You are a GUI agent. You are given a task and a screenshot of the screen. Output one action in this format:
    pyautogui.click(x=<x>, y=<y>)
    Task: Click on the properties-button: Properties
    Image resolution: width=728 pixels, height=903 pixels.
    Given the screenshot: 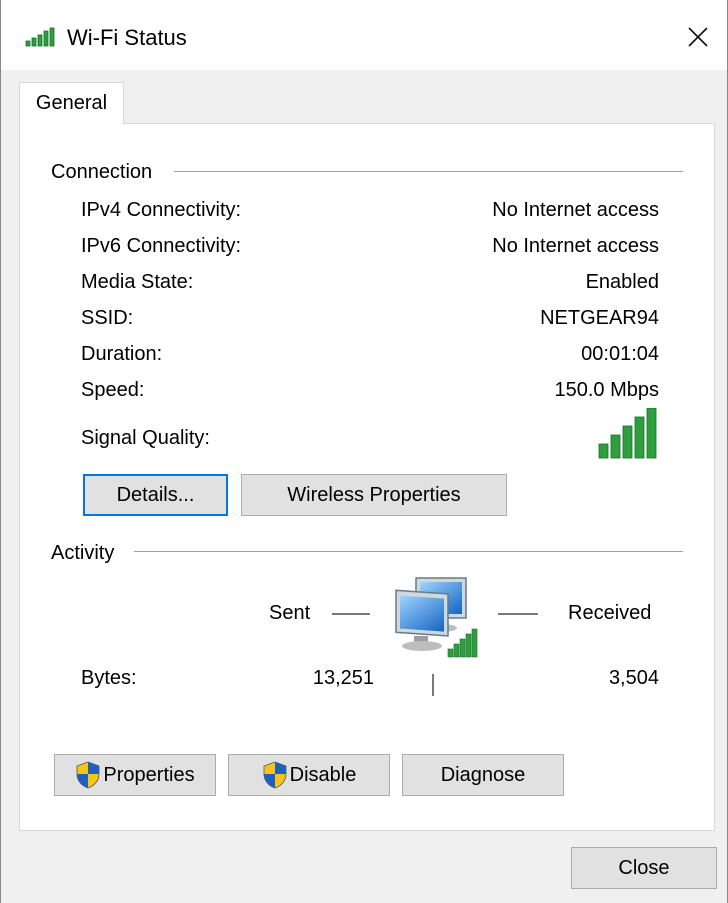 What is the action you would take?
    pyautogui.click(x=135, y=775)
    